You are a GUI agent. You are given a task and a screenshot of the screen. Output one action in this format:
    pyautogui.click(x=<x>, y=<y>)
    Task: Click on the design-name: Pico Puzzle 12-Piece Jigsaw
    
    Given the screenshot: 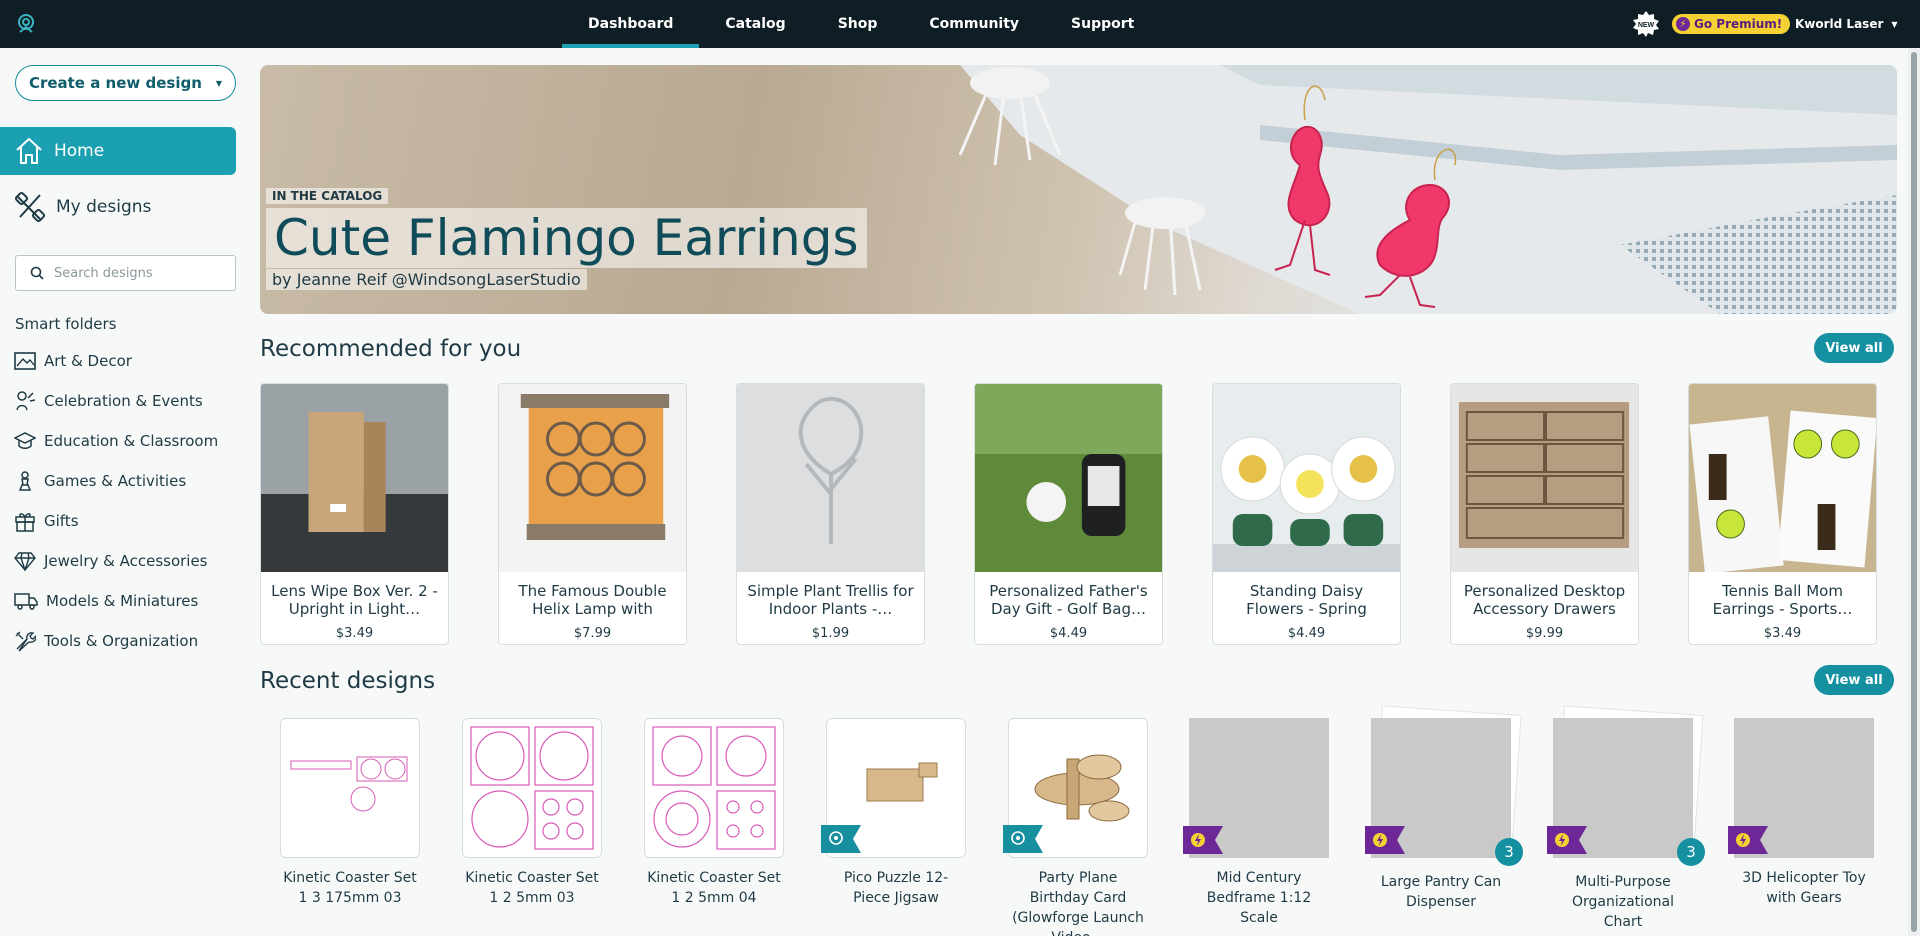 What is the action you would take?
    pyautogui.click(x=896, y=888)
    